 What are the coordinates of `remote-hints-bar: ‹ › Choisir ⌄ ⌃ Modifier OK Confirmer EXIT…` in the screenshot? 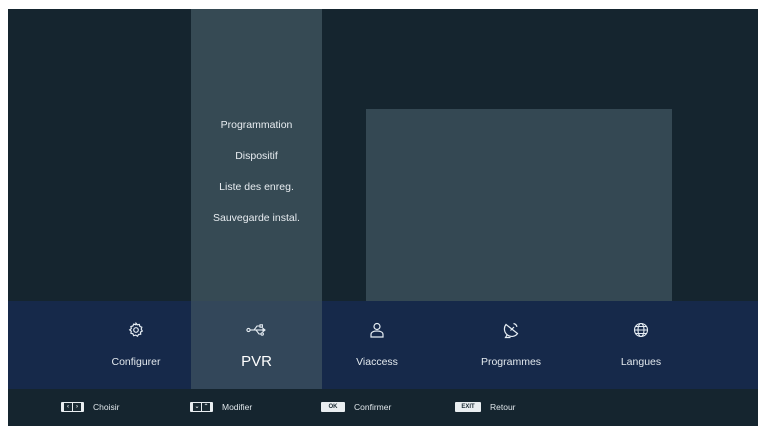 It's located at (383, 407).